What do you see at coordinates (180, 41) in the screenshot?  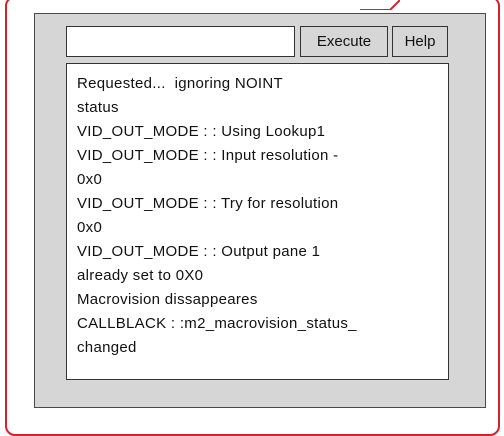 I see `command-input` at bounding box center [180, 41].